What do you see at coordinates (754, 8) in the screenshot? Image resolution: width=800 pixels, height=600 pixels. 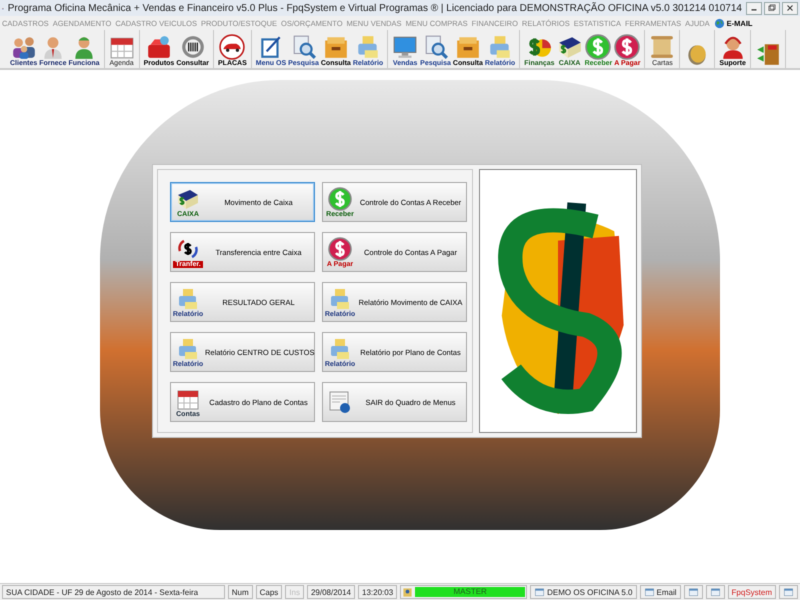 I see `minimize-button` at bounding box center [754, 8].